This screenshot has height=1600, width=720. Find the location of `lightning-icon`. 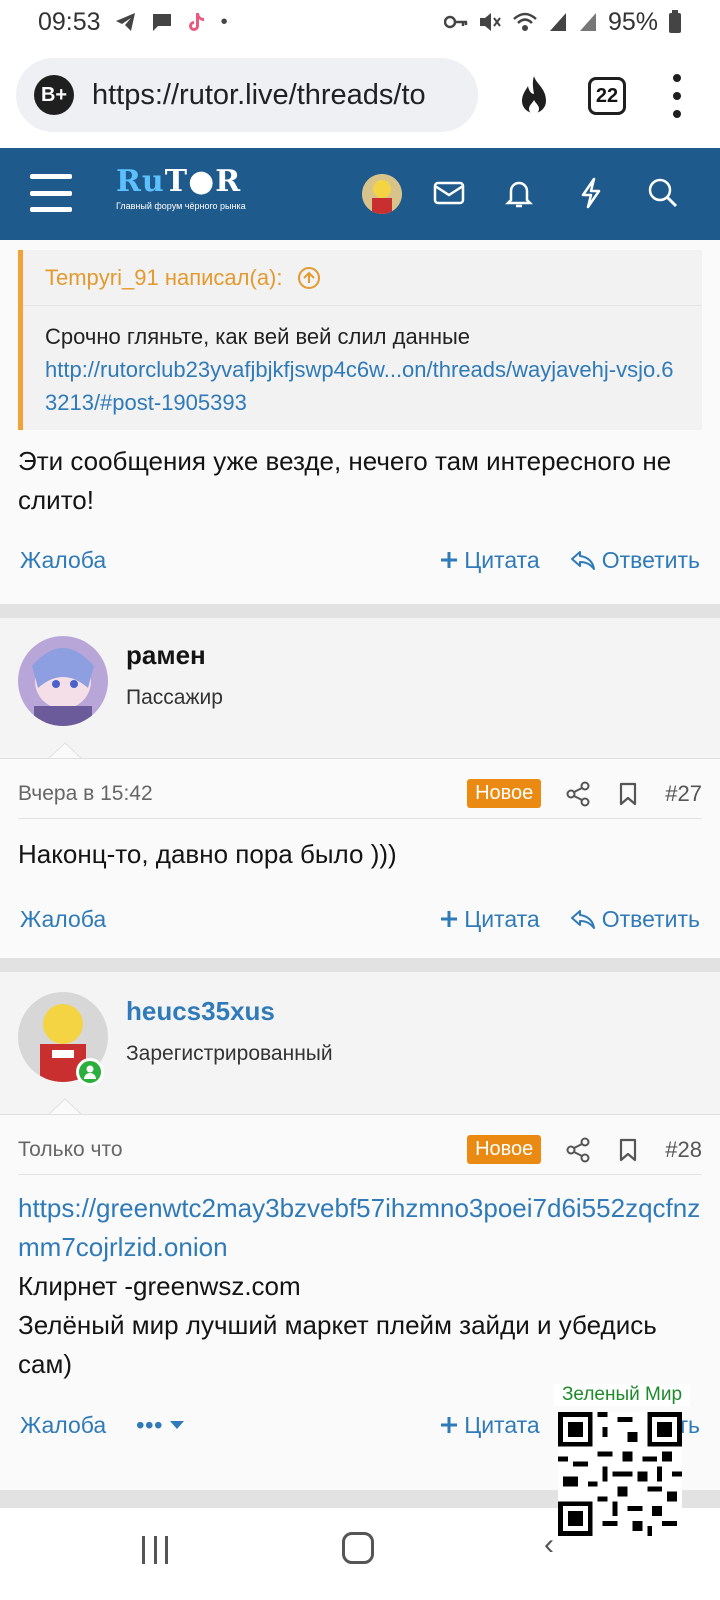

lightning-icon is located at coordinates (591, 193).